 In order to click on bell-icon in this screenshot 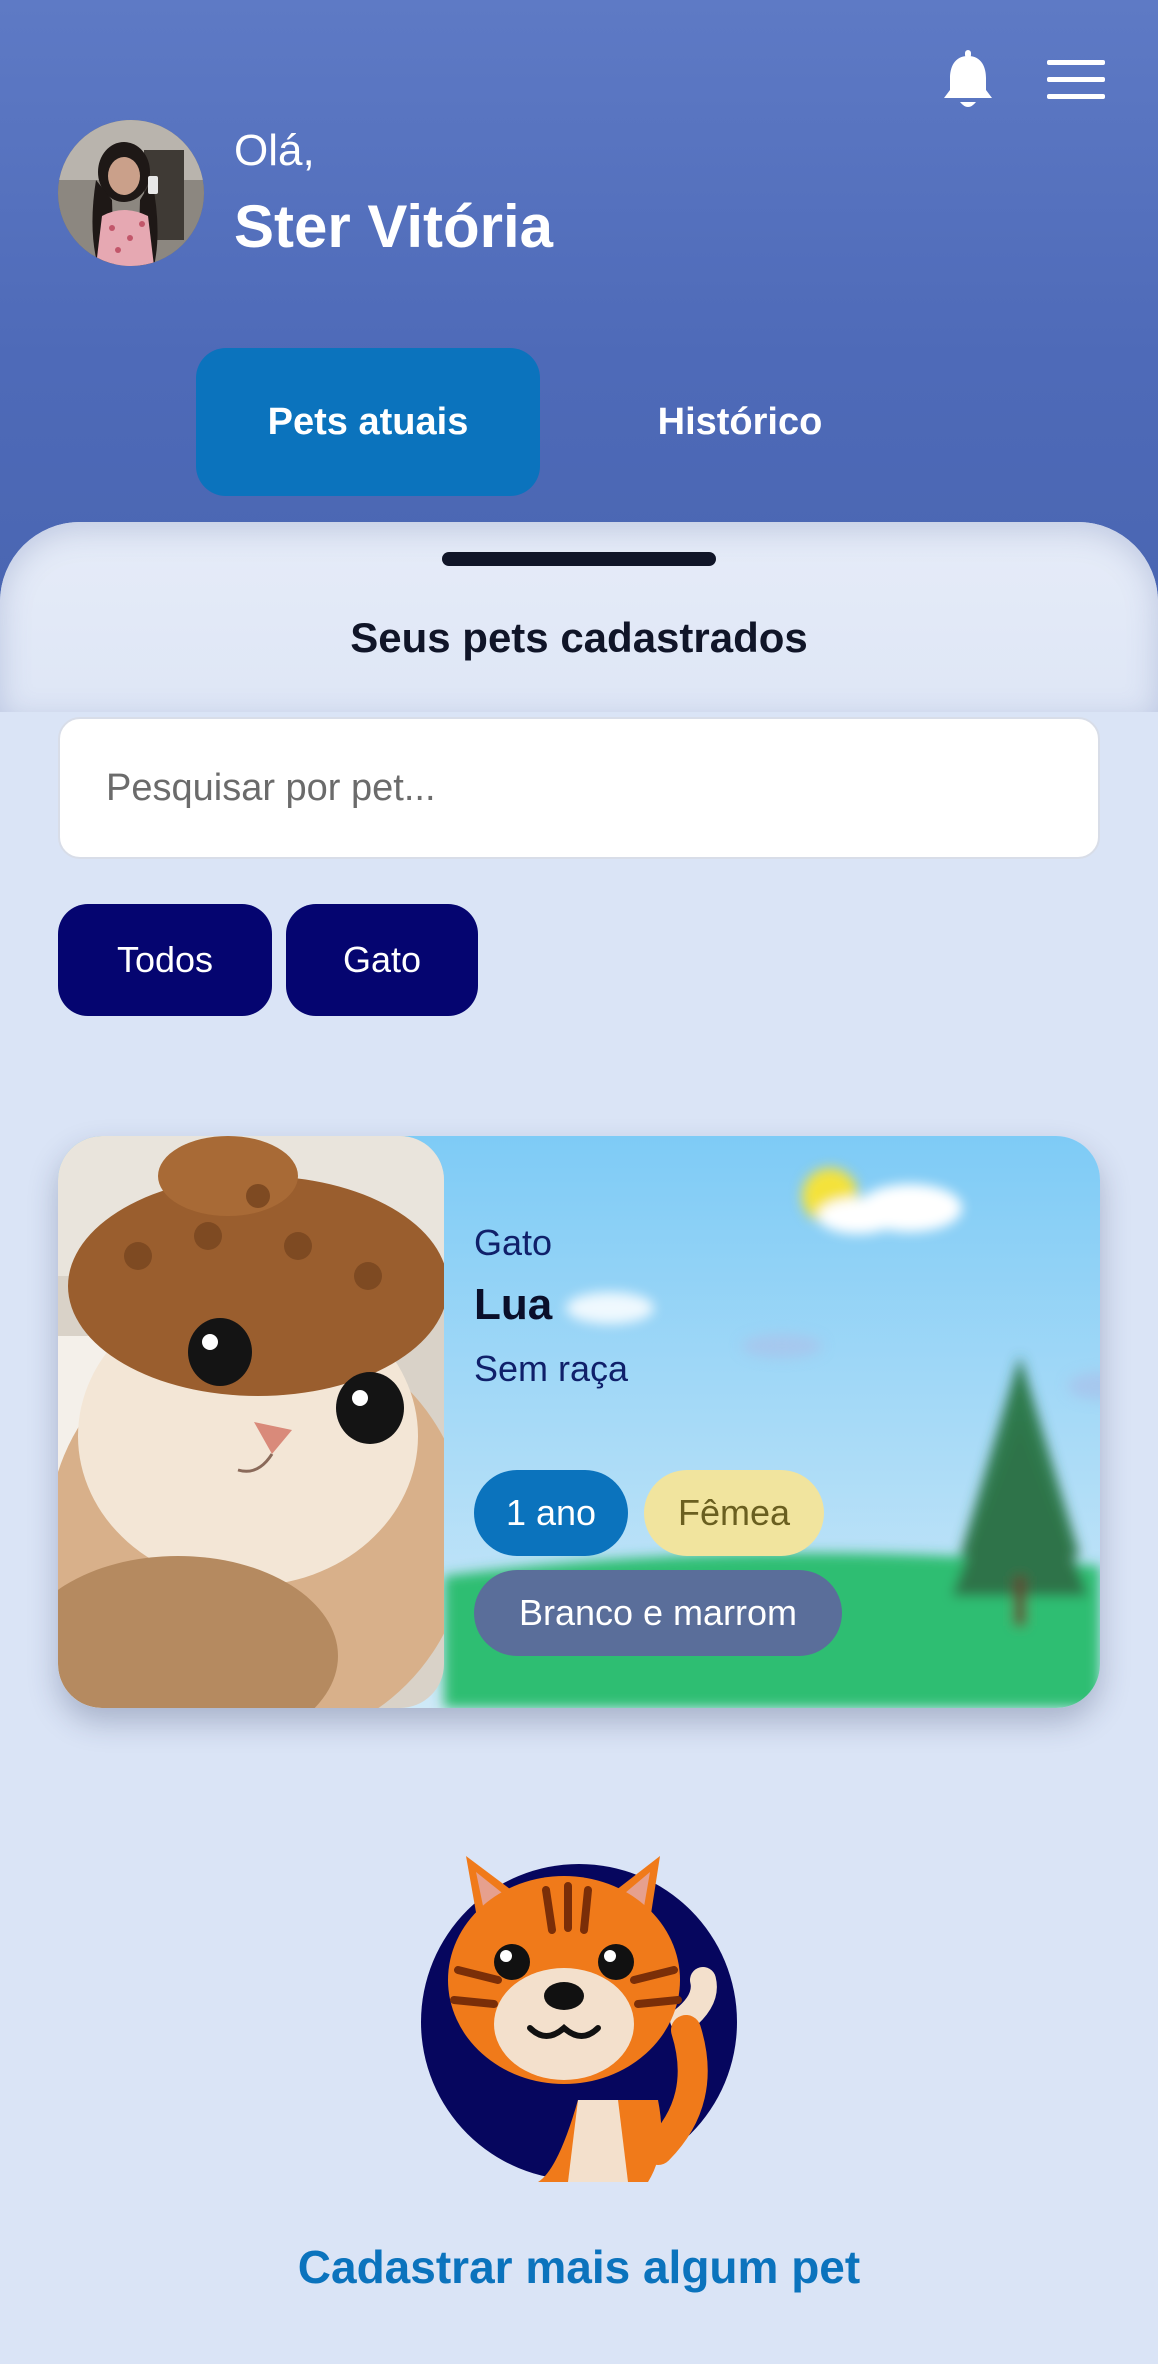, I will do `click(968, 80)`.